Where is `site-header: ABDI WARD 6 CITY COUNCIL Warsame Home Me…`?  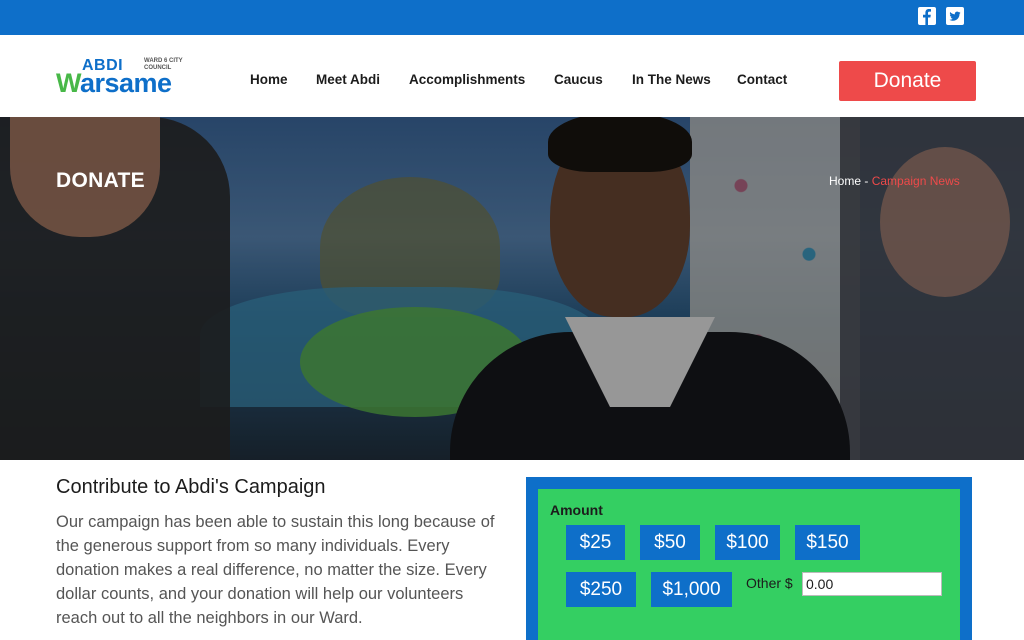 site-header: ABDI WARD 6 CITY COUNCIL Warsame Home Me… is located at coordinates (512, 76).